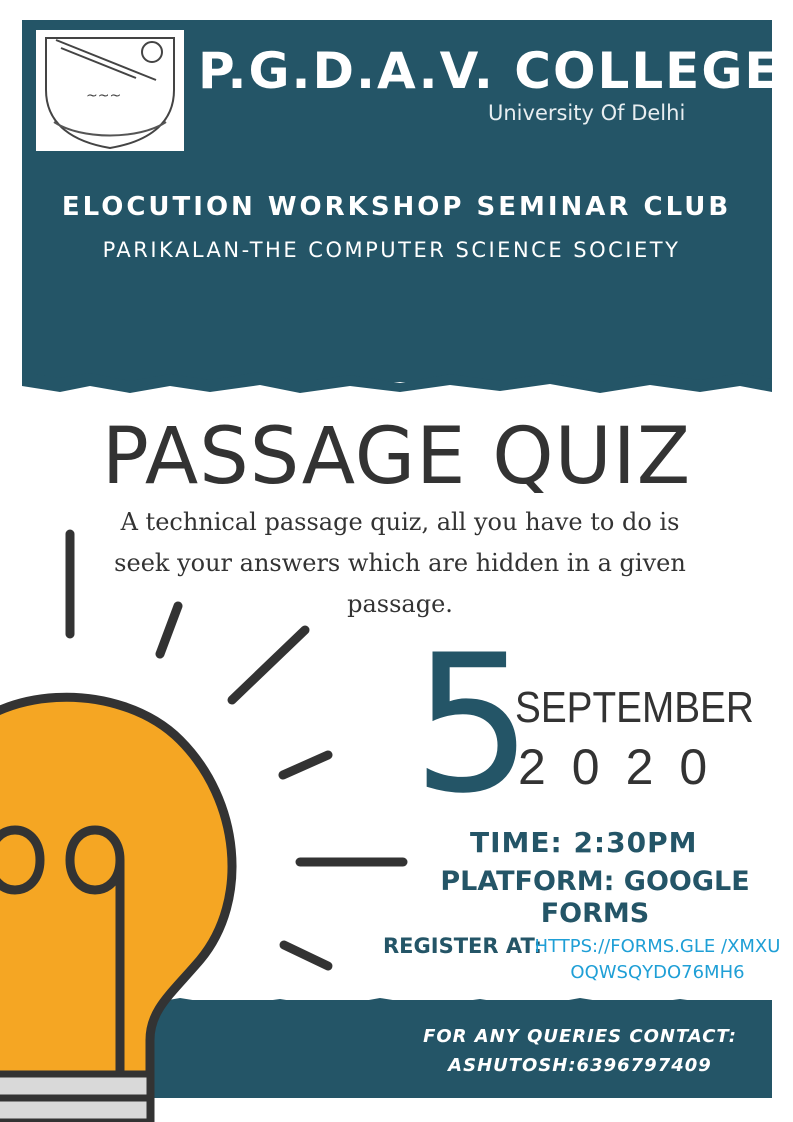  I want to click on register-link: HTTPS://FORMS.GLE /XMXUOQWSQYDO76MH6, so click(657, 960).